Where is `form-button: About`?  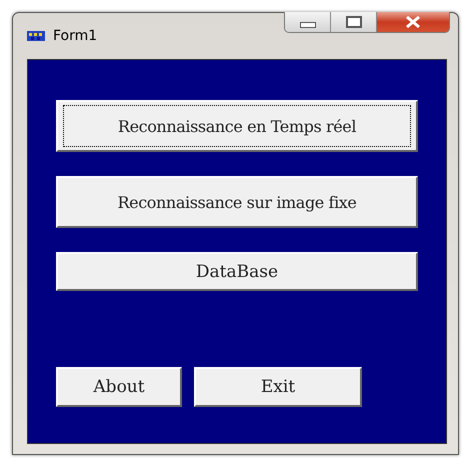
form-button: About is located at coordinates (119, 387).